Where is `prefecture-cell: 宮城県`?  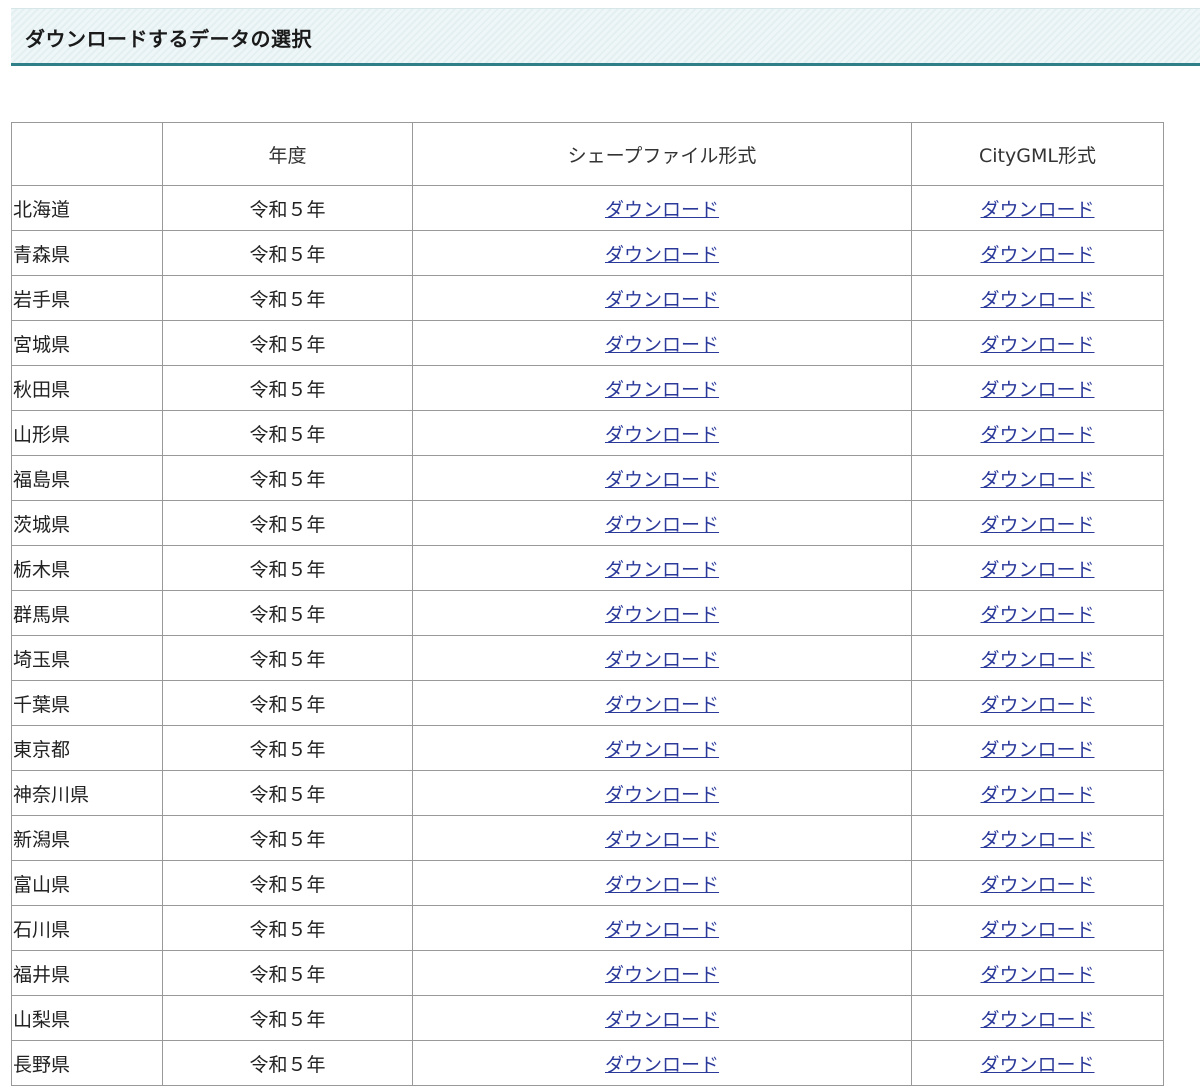 prefecture-cell: 宮城県 is located at coordinates (87, 343).